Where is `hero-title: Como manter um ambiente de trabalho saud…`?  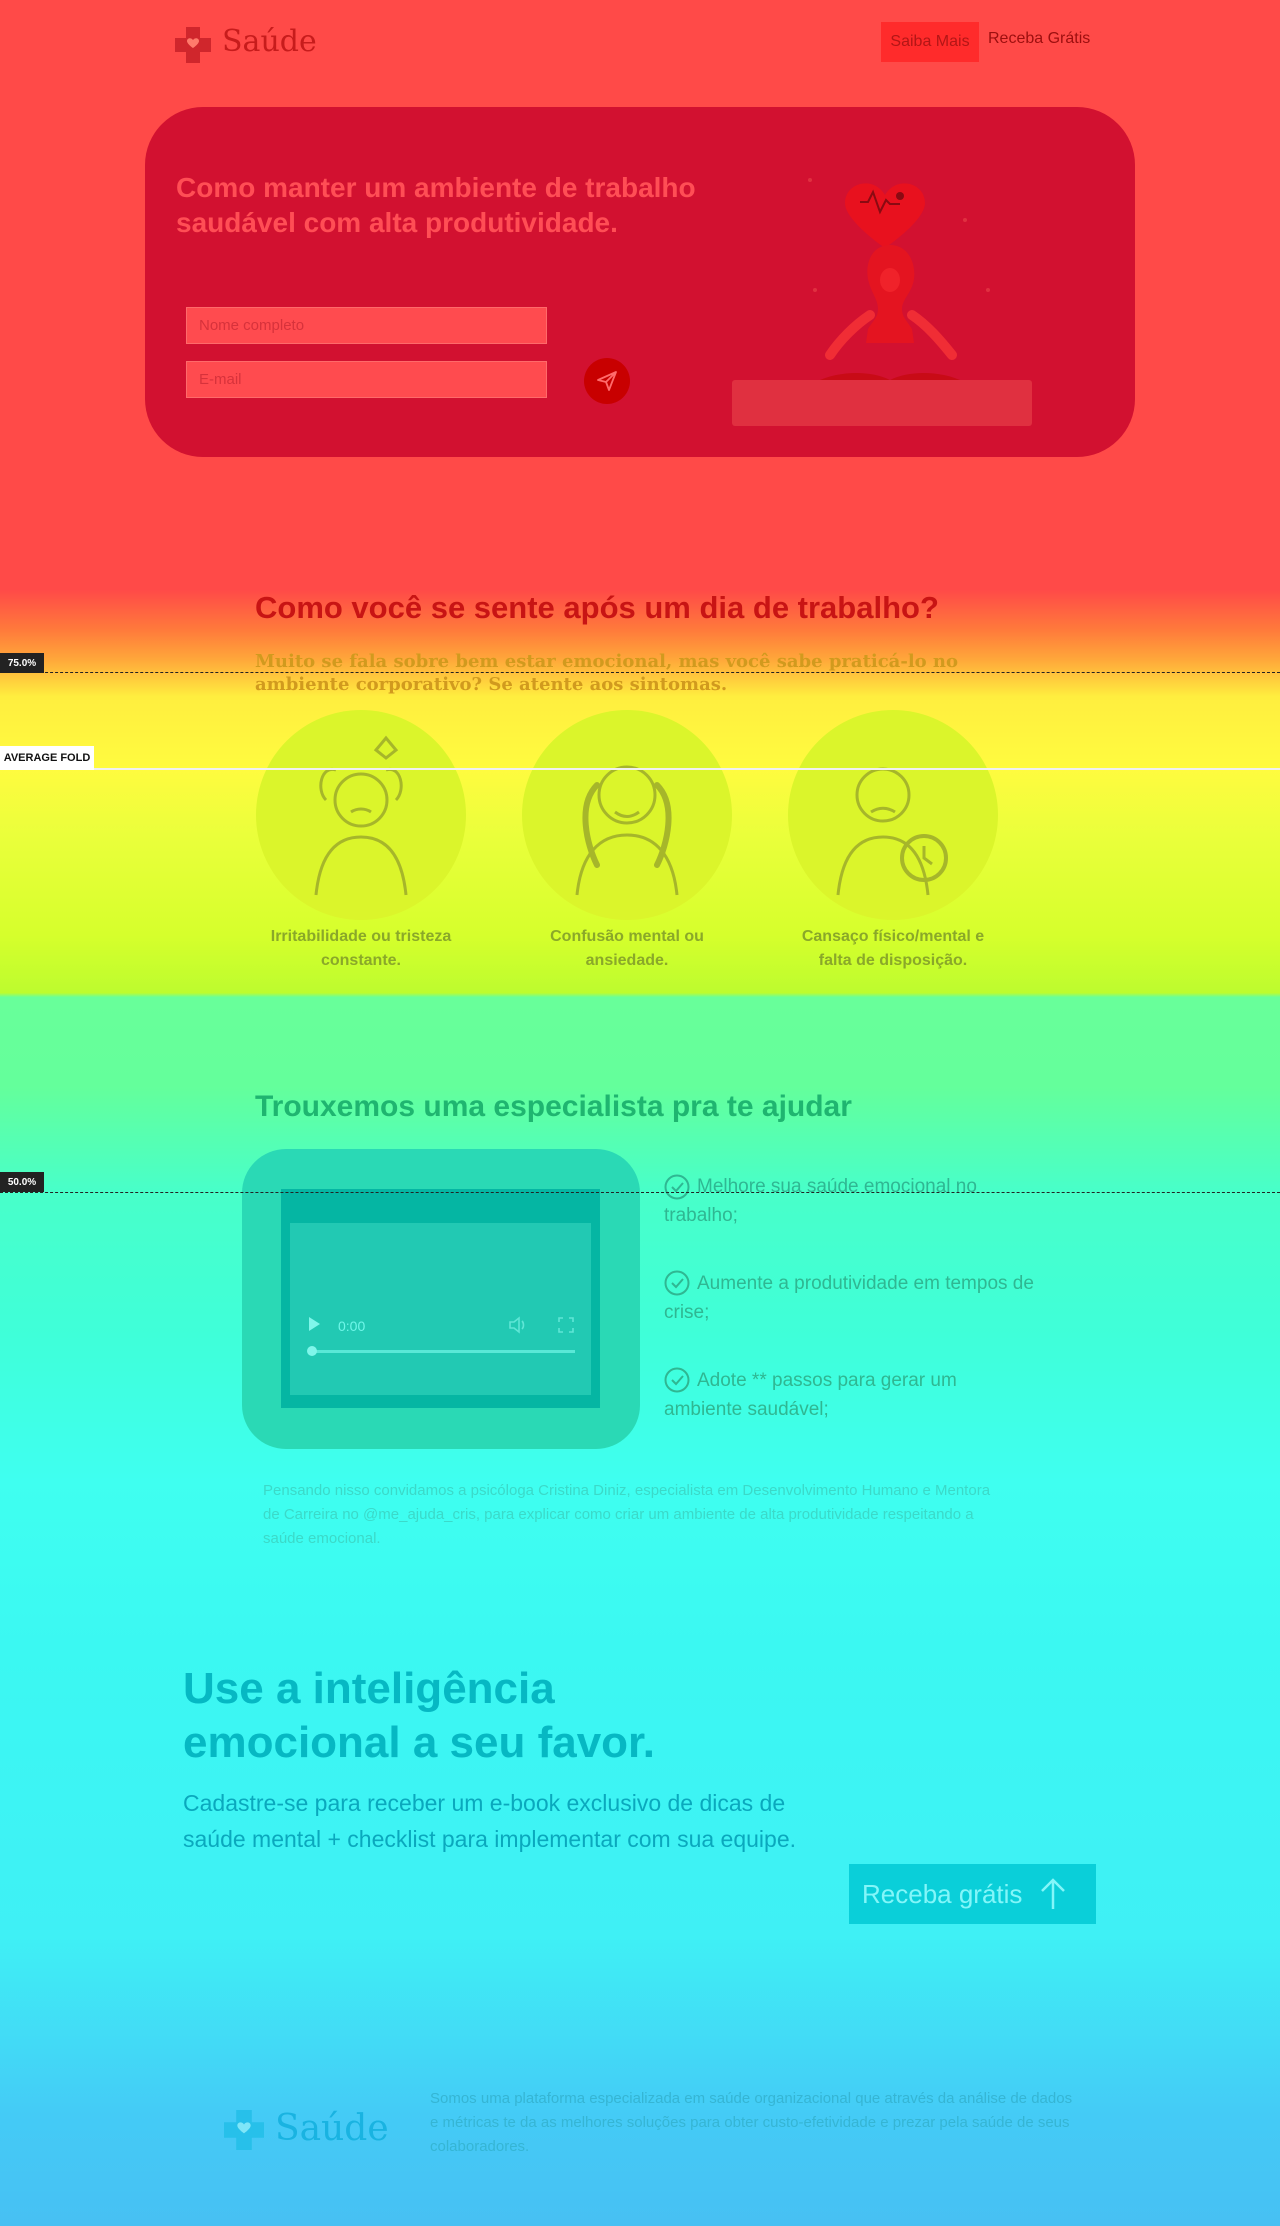 hero-title: Como manter um ambiente de trabalho saud… is located at coordinates (436, 205).